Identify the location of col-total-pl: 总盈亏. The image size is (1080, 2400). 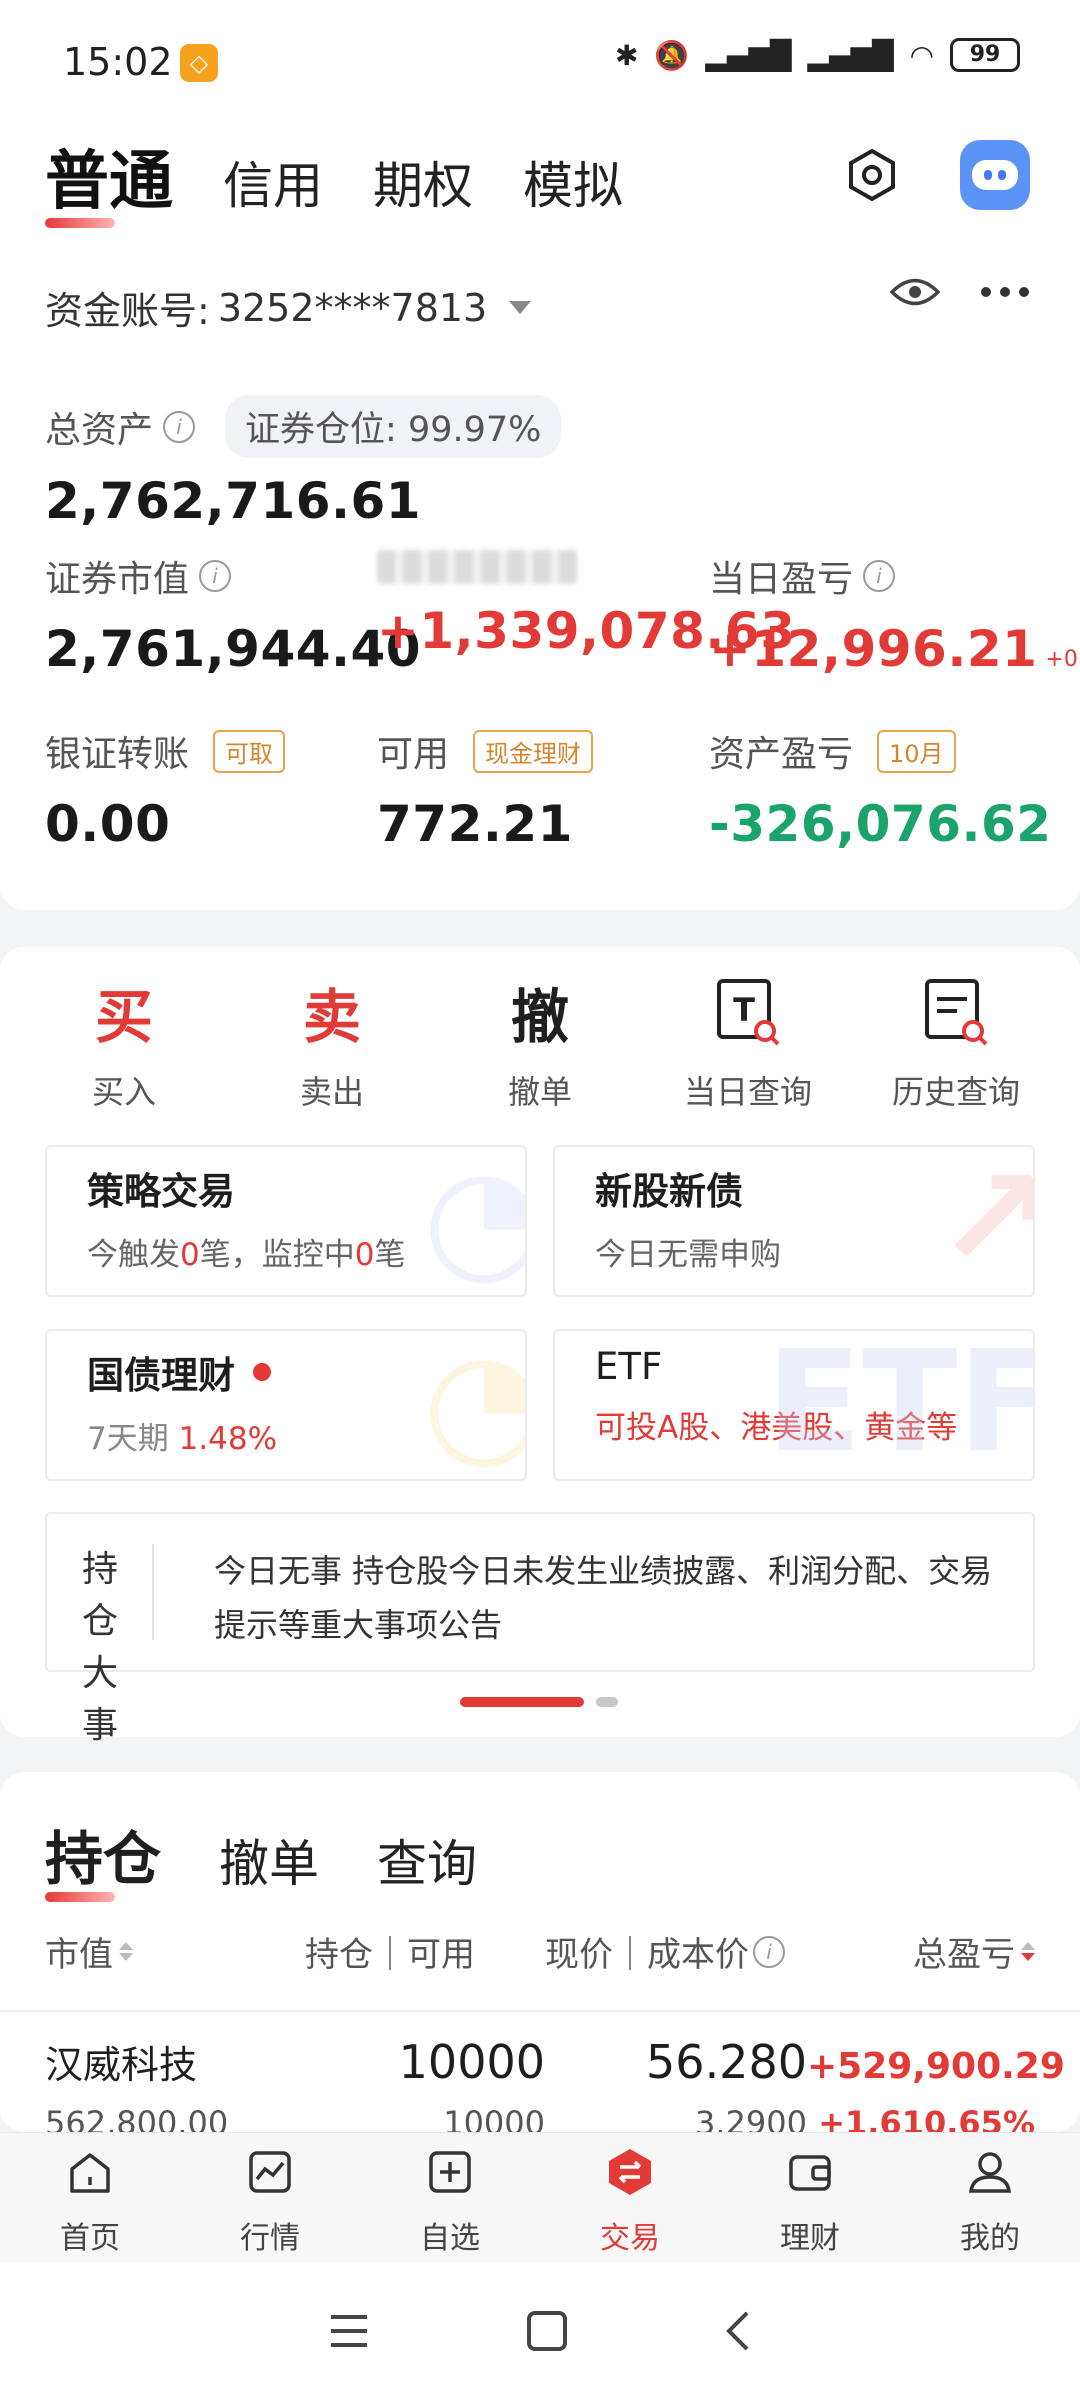
(915, 1951).